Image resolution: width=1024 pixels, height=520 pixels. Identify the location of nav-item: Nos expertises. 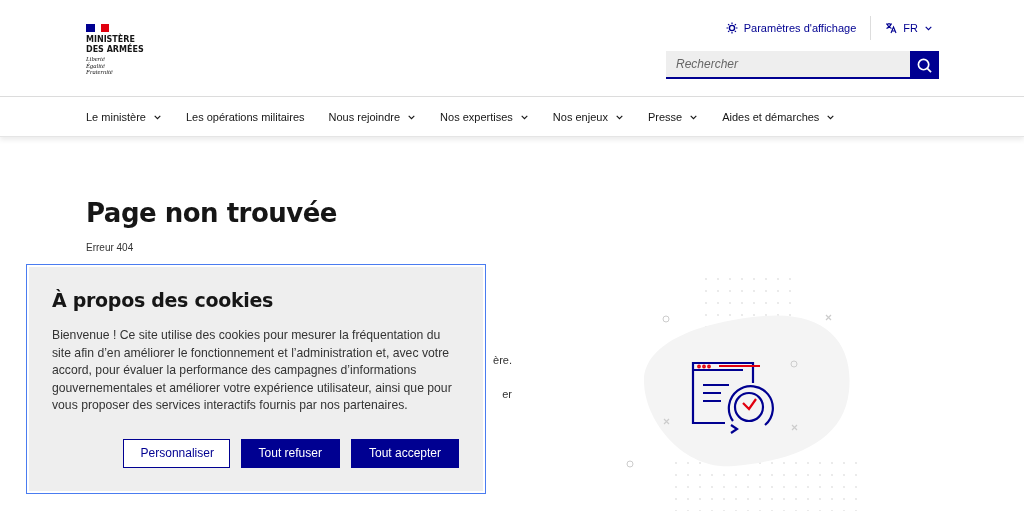
(484, 116).